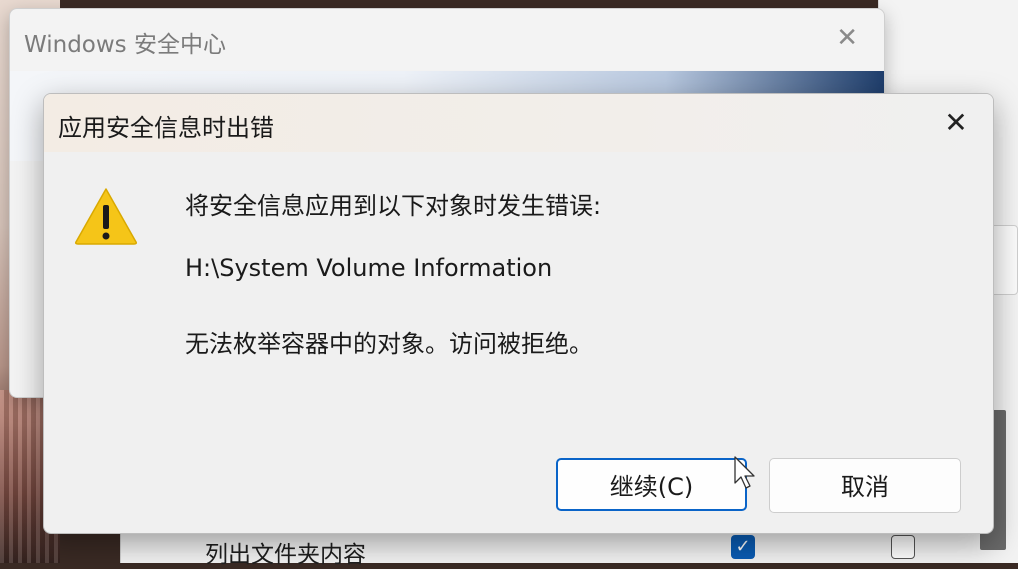  I want to click on permission-label-list-folder: 列出文件夹内容, so click(285, 555).